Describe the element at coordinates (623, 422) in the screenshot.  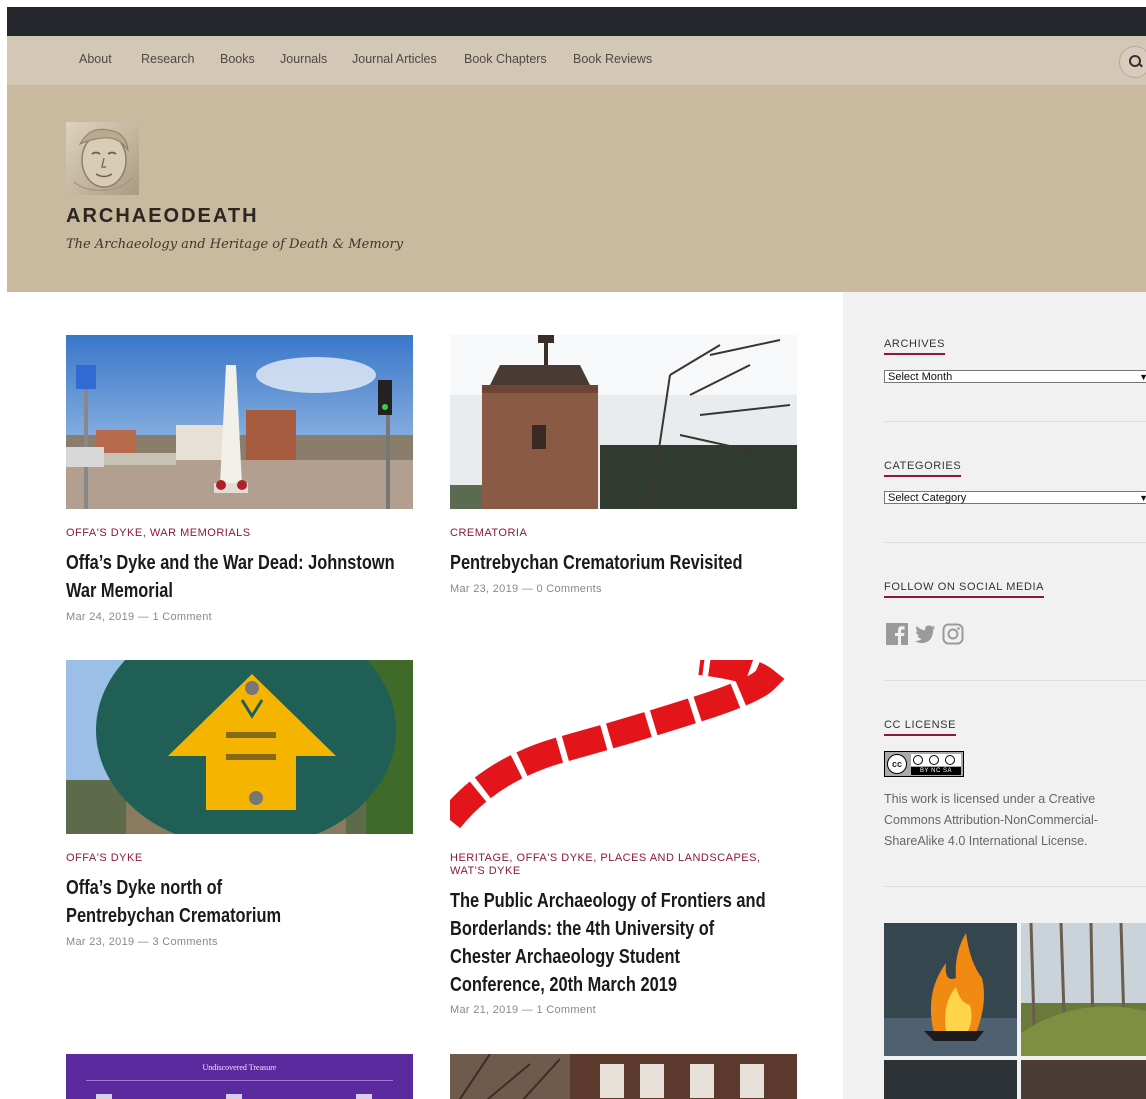
I see `post-thumbnail-crematorium` at that location.